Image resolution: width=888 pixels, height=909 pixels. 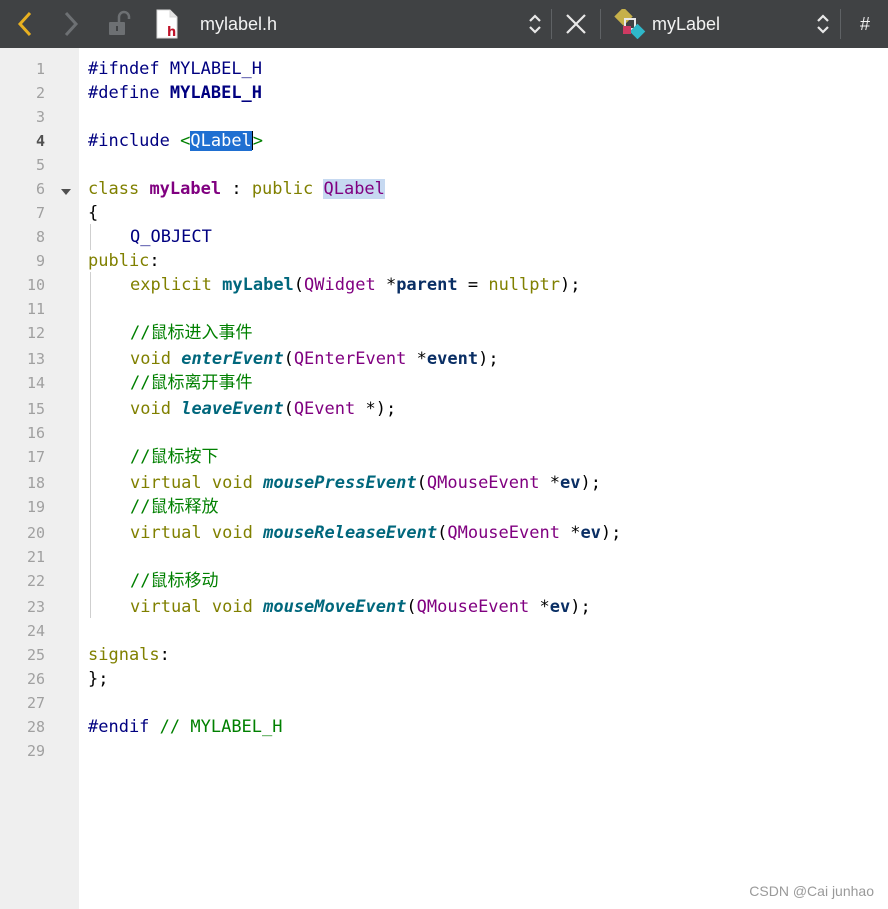 What do you see at coordinates (263, 409) in the screenshot?
I see `code-line: void leaveEvent(QEvent *);` at bounding box center [263, 409].